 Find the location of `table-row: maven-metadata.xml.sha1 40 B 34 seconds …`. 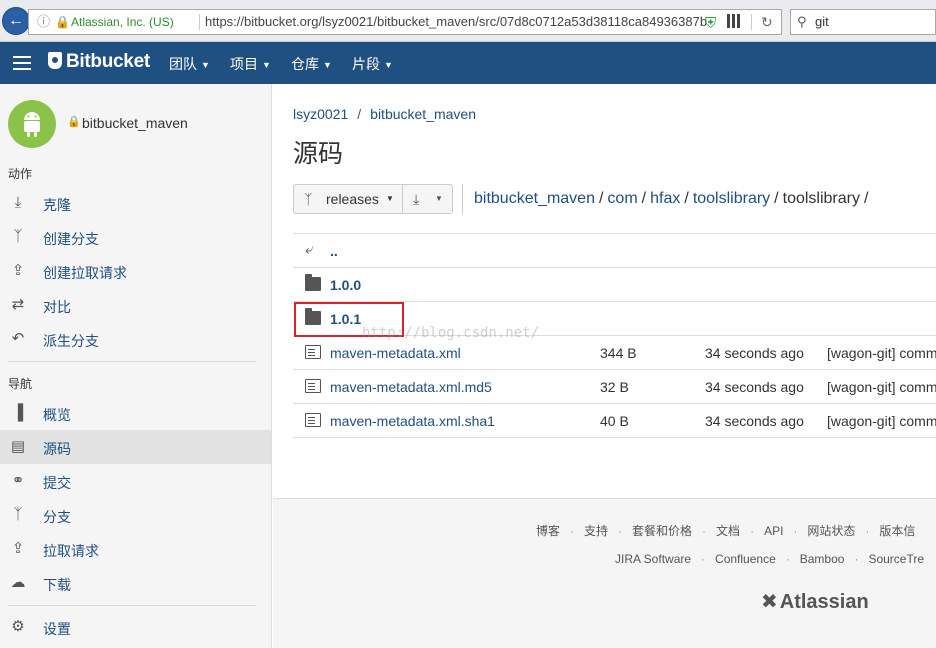

table-row: maven-metadata.xml.sha1 40 B 34 seconds … is located at coordinates (614, 421).